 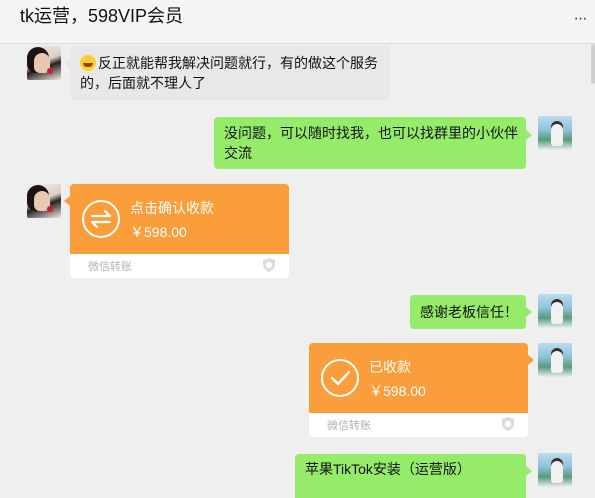 I want to click on message-bubble-sent: 感谢老板信任！, so click(x=468, y=312).